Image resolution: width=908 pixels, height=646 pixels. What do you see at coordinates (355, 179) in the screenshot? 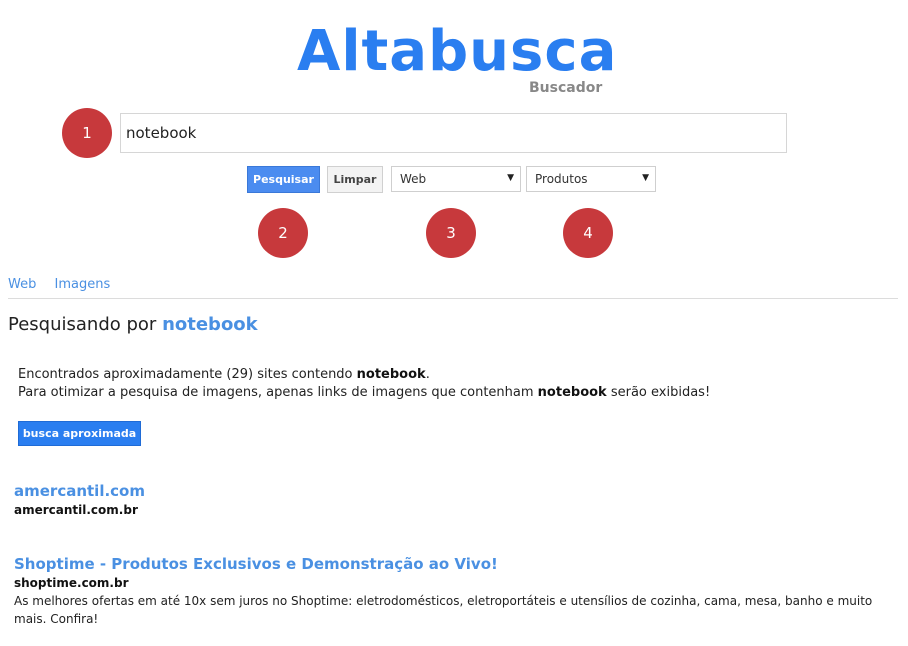
I see `clear-button: Limpar` at bounding box center [355, 179].